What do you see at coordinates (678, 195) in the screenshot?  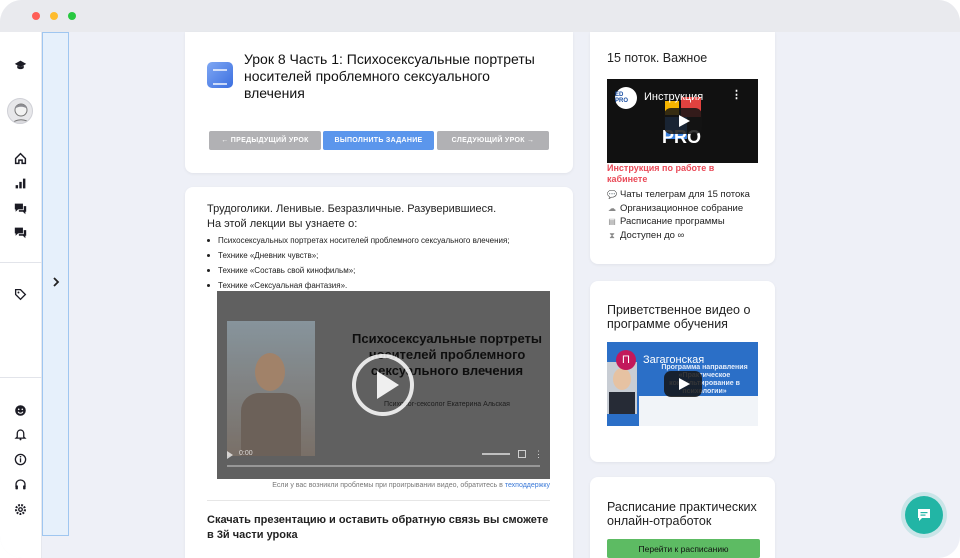 I see `list-item: 💬 Чаты телеграм для 15 потока` at bounding box center [678, 195].